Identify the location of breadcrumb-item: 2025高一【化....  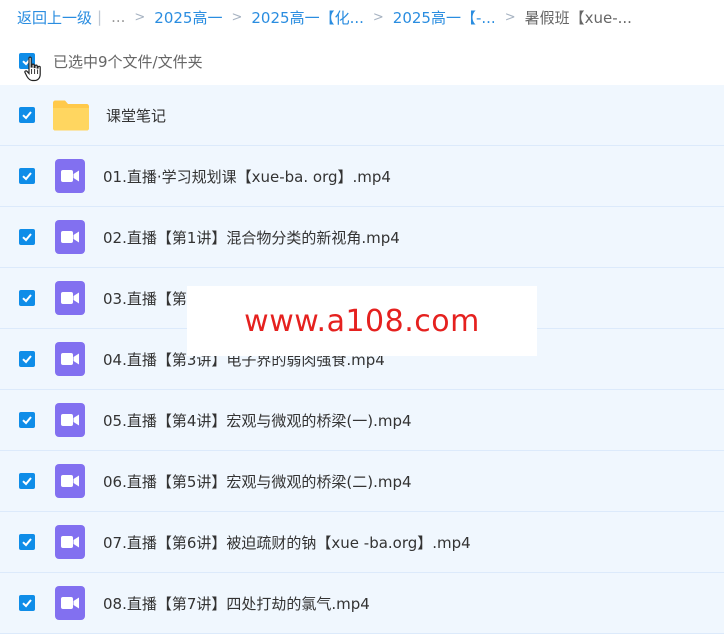
(307, 17).